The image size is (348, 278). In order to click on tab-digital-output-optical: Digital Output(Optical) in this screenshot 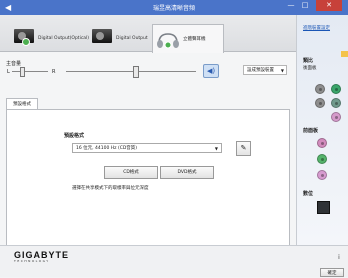, I will do `click(52, 38)`.